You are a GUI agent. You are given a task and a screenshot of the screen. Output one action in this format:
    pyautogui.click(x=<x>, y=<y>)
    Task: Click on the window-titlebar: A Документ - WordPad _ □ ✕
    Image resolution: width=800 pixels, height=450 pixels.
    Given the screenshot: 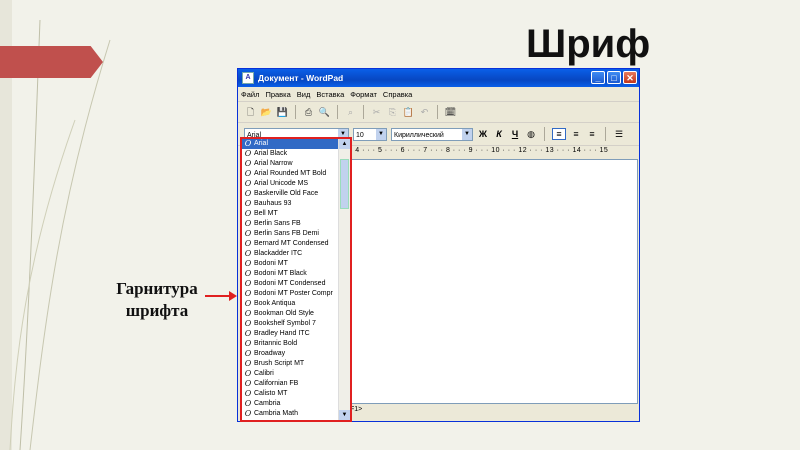 What is the action you would take?
    pyautogui.click(x=438, y=78)
    